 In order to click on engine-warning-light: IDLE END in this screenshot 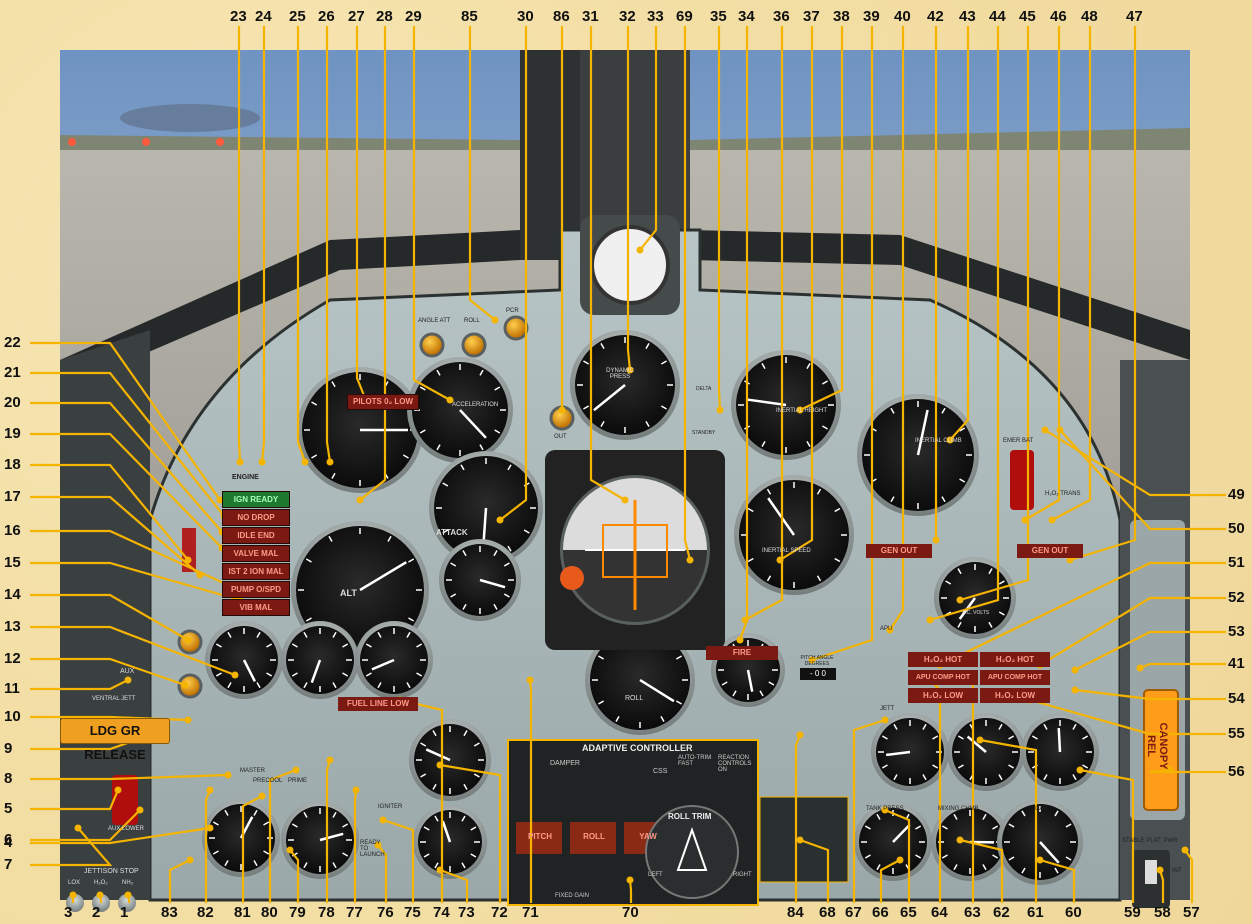, I will do `click(256, 535)`.